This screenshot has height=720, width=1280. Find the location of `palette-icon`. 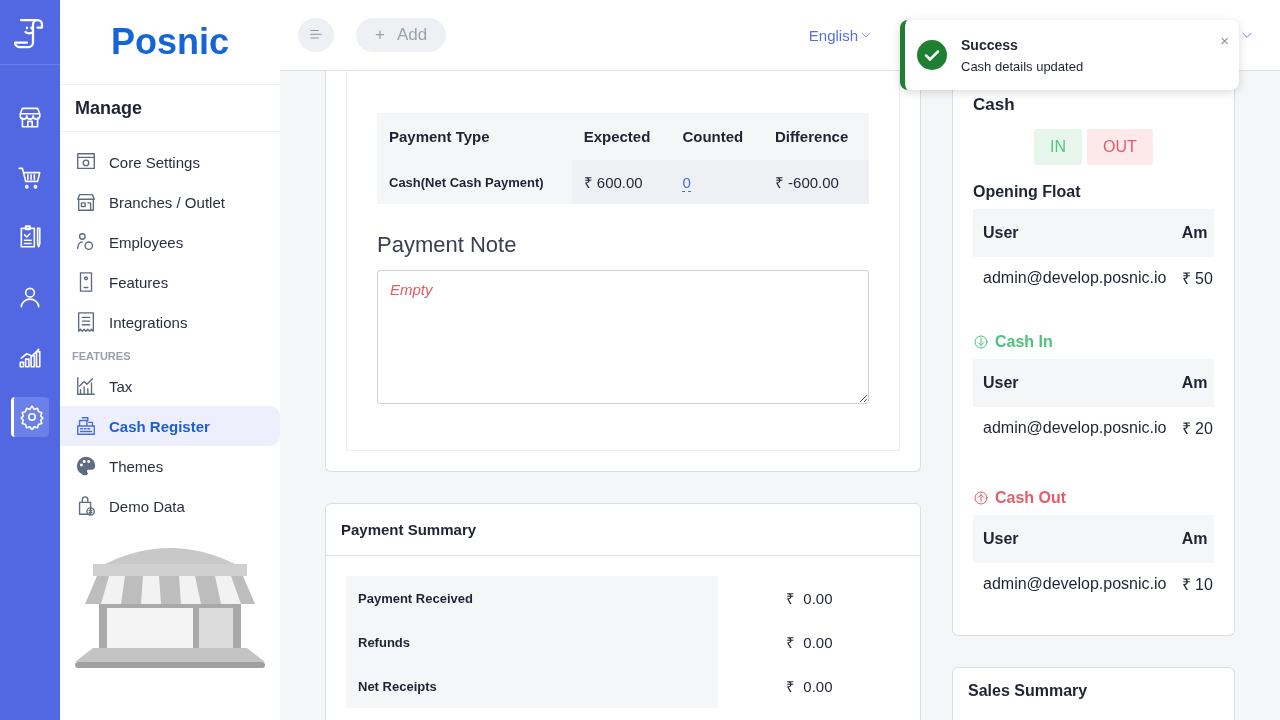

palette-icon is located at coordinates (86, 466).